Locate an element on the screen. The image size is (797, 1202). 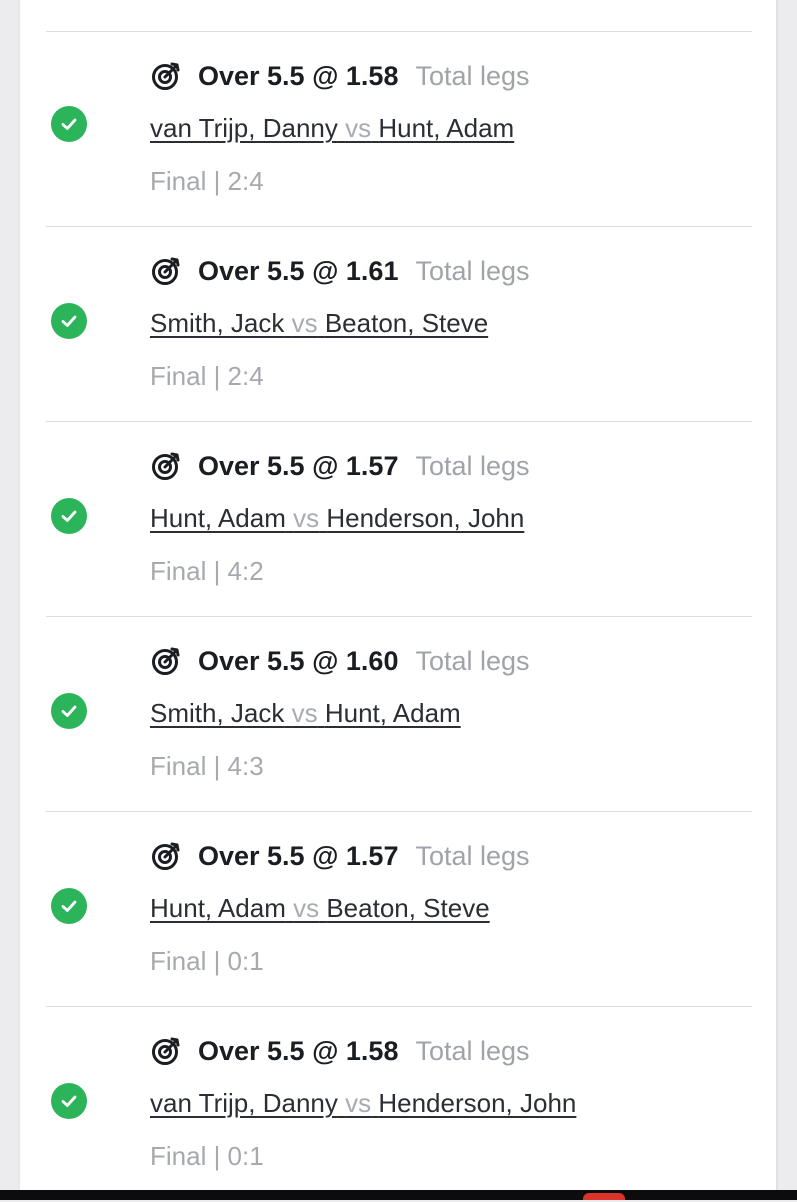
market-label: Over 5.5 @ 1.61 is located at coordinates (298, 270).